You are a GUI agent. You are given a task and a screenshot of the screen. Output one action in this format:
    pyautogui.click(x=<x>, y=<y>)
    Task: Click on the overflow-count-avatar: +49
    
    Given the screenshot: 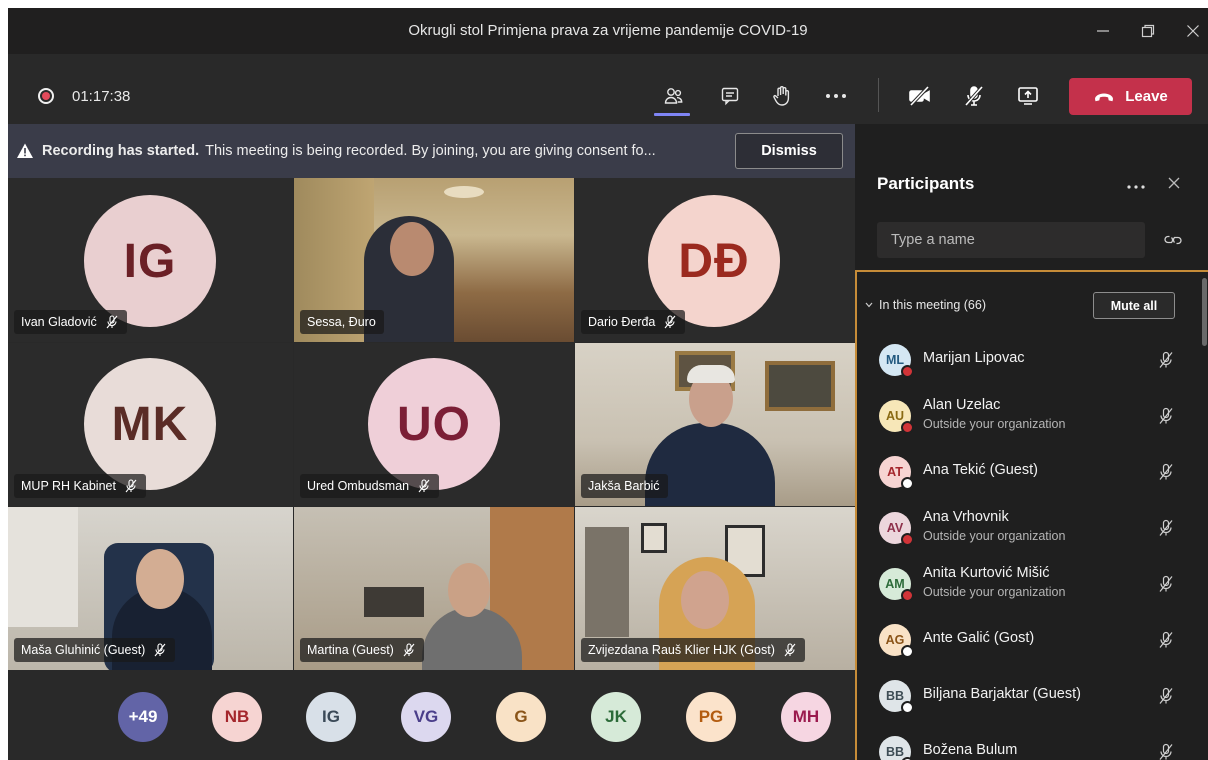 What is the action you would take?
    pyautogui.click(x=143, y=717)
    